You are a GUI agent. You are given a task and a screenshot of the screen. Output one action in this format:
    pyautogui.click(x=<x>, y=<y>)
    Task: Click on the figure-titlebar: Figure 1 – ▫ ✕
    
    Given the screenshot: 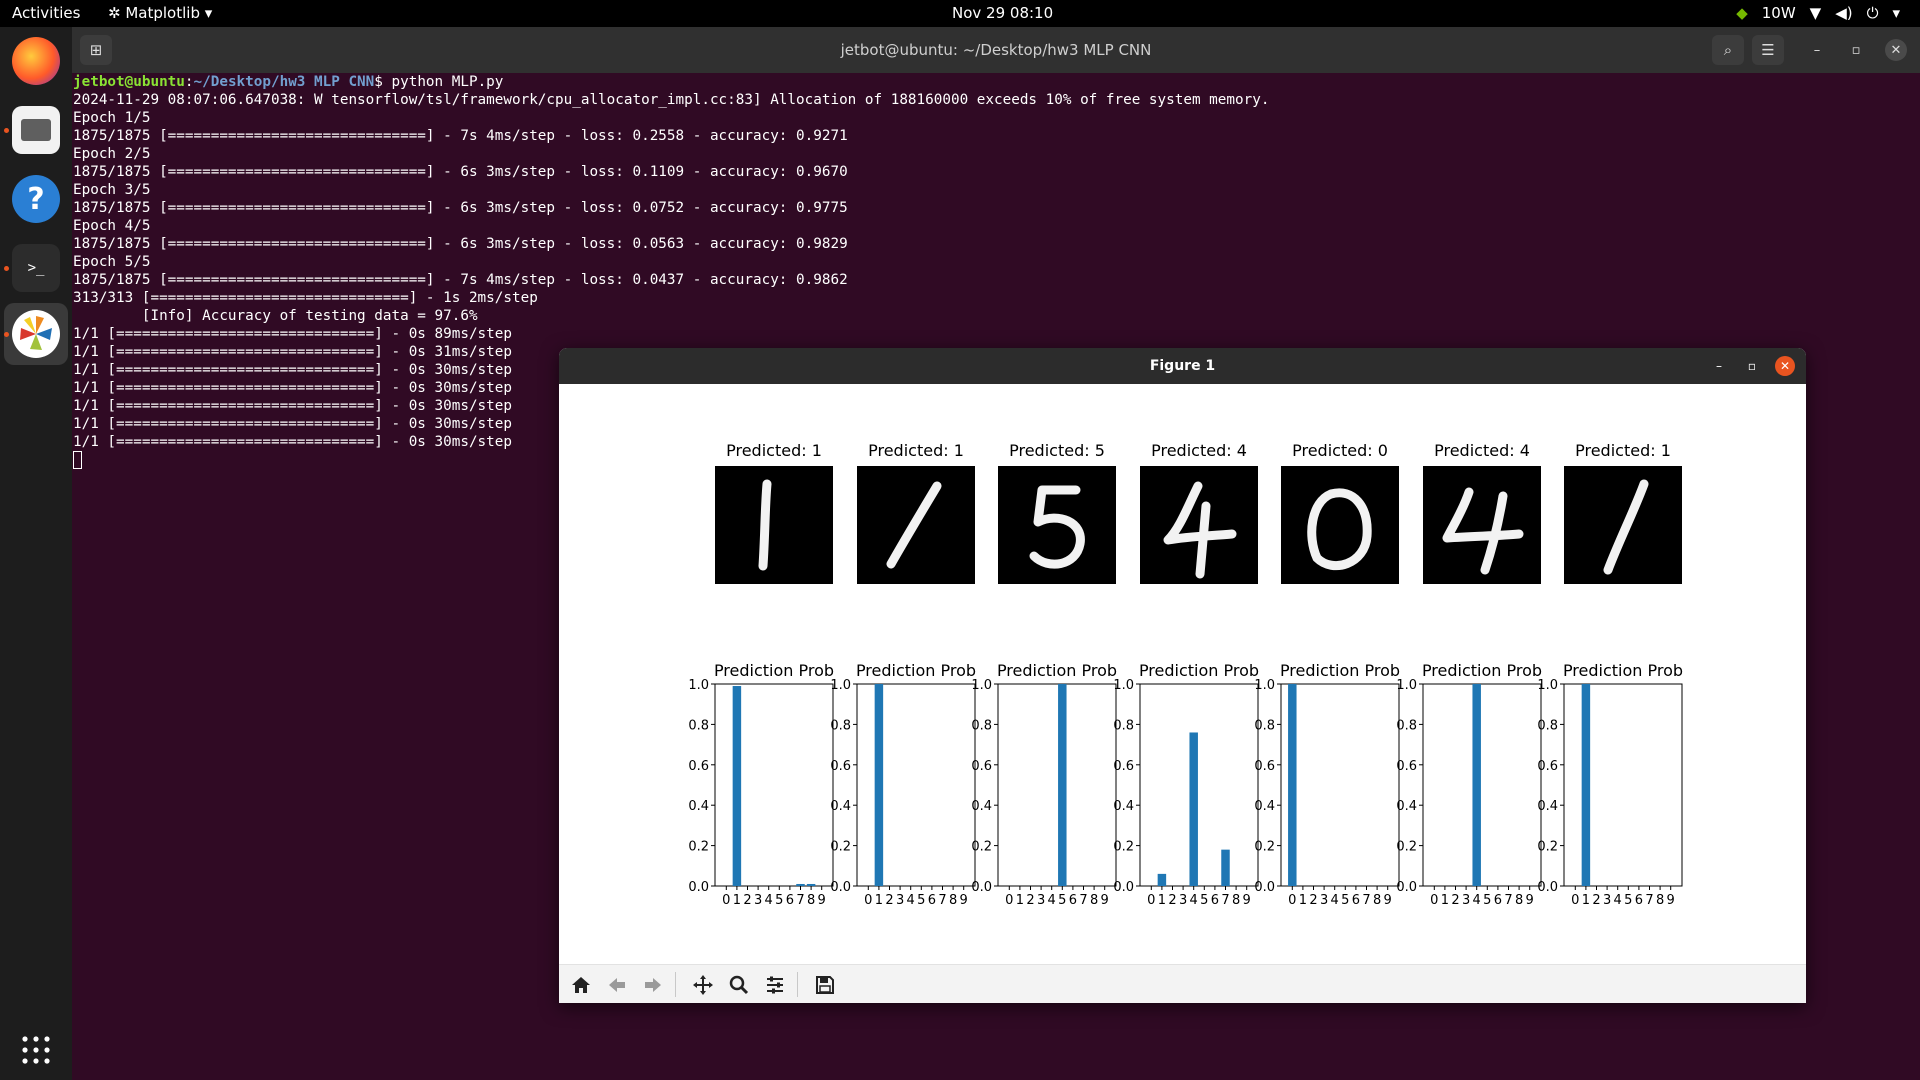 What is the action you would take?
    pyautogui.click(x=1182, y=366)
    